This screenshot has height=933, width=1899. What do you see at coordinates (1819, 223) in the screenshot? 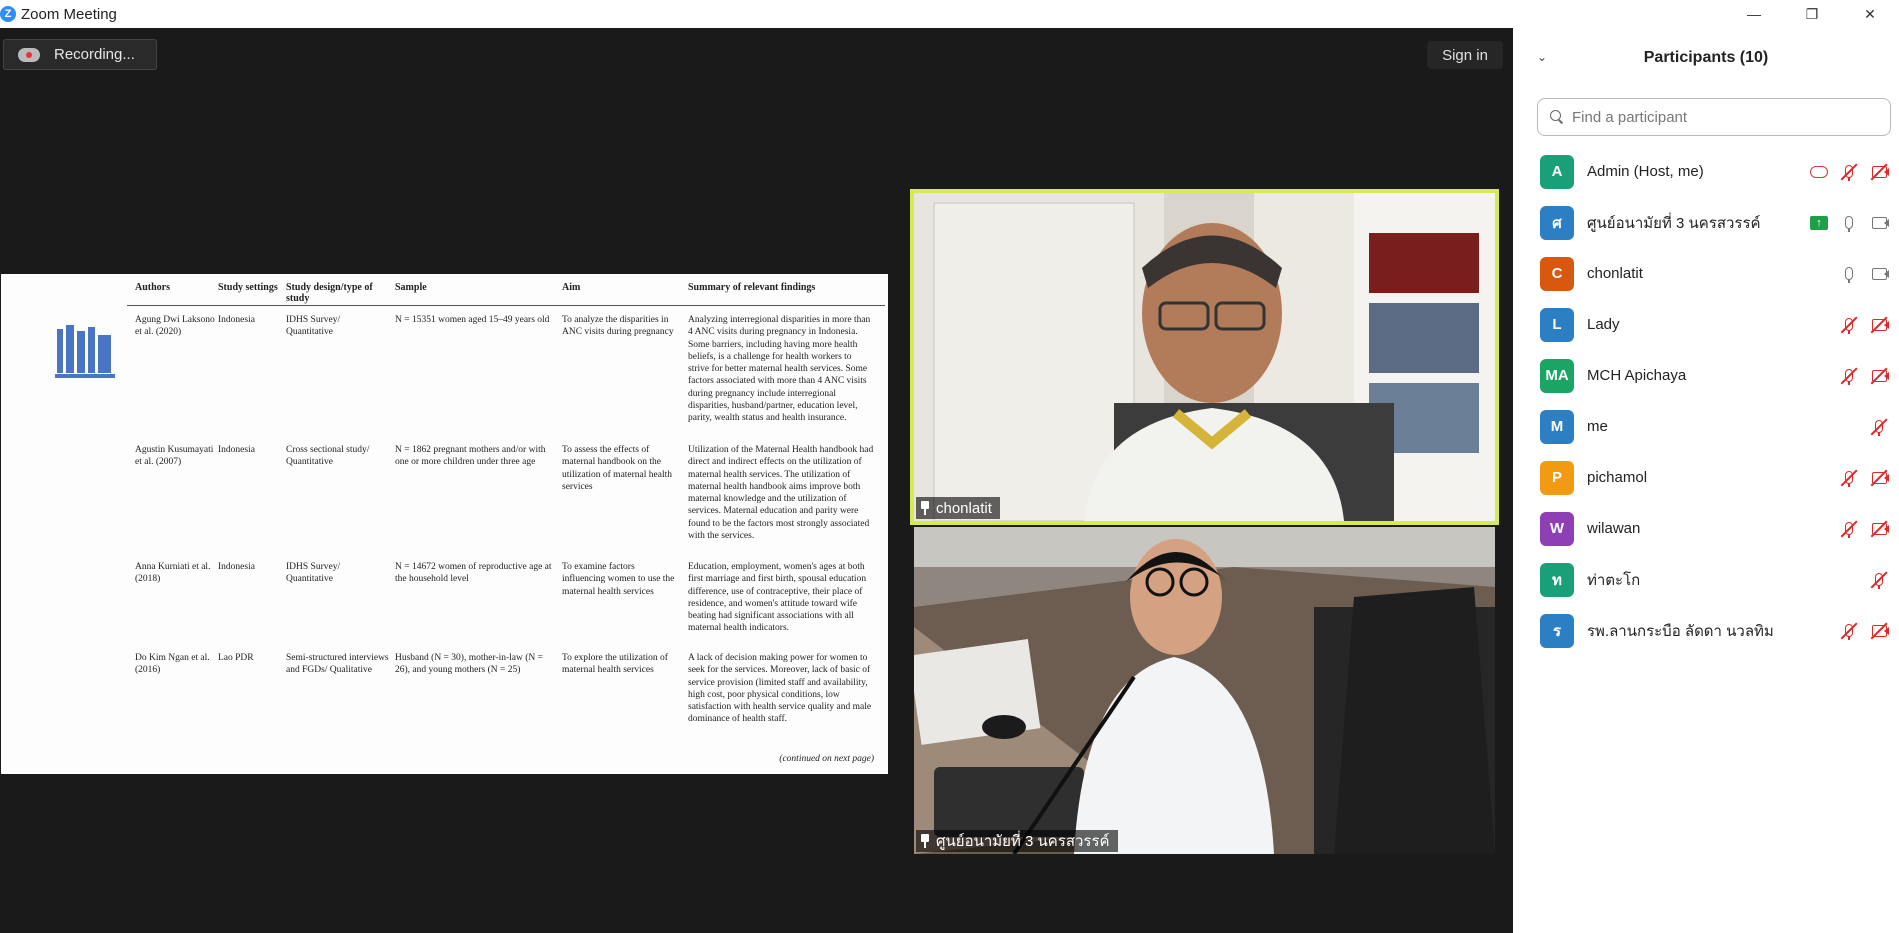
I see `screen-share-icon` at bounding box center [1819, 223].